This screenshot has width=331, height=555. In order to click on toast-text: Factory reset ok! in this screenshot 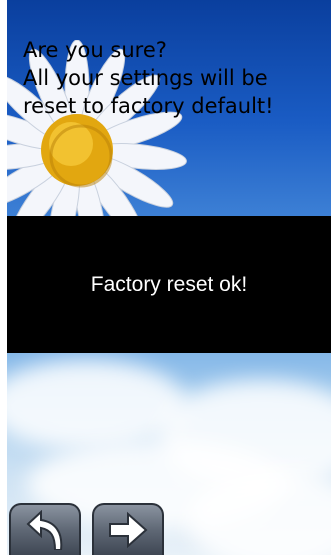, I will do `click(169, 284)`.